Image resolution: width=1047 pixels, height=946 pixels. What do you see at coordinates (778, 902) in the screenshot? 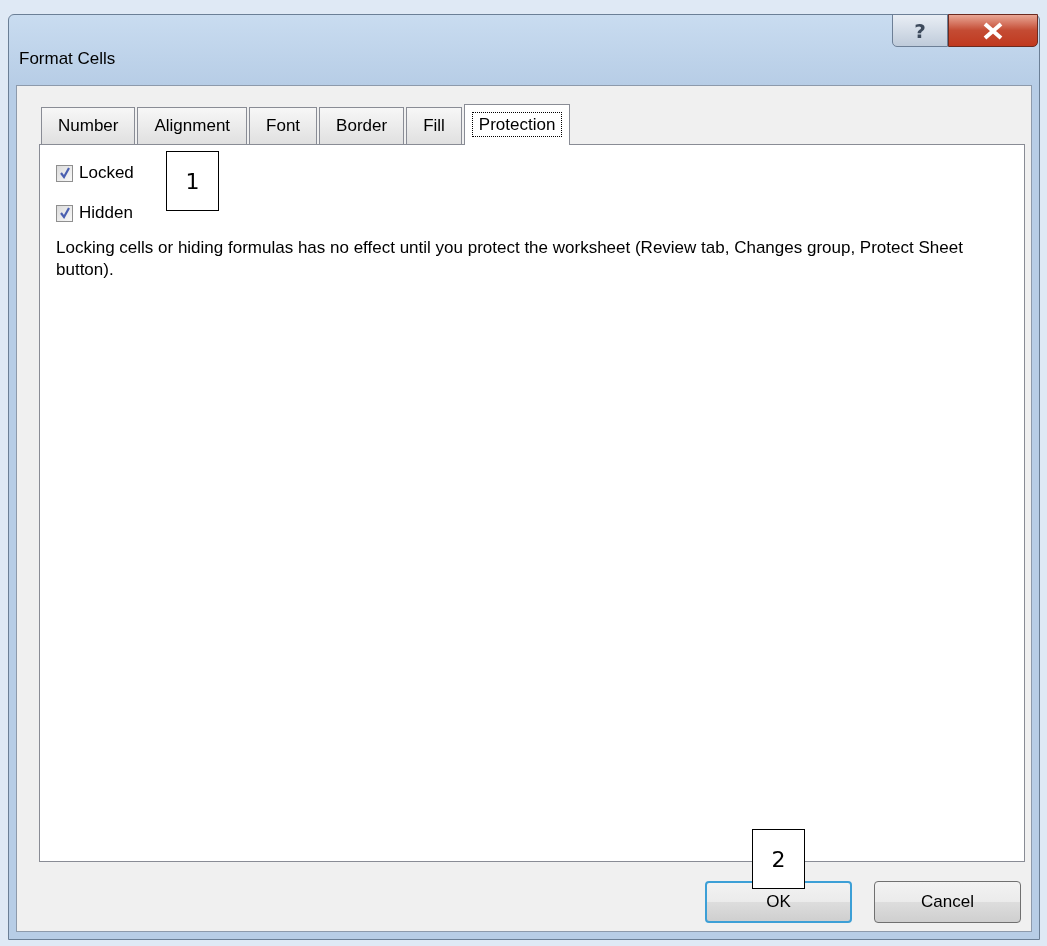
I see `dialog-button: OK` at bounding box center [778, 902].